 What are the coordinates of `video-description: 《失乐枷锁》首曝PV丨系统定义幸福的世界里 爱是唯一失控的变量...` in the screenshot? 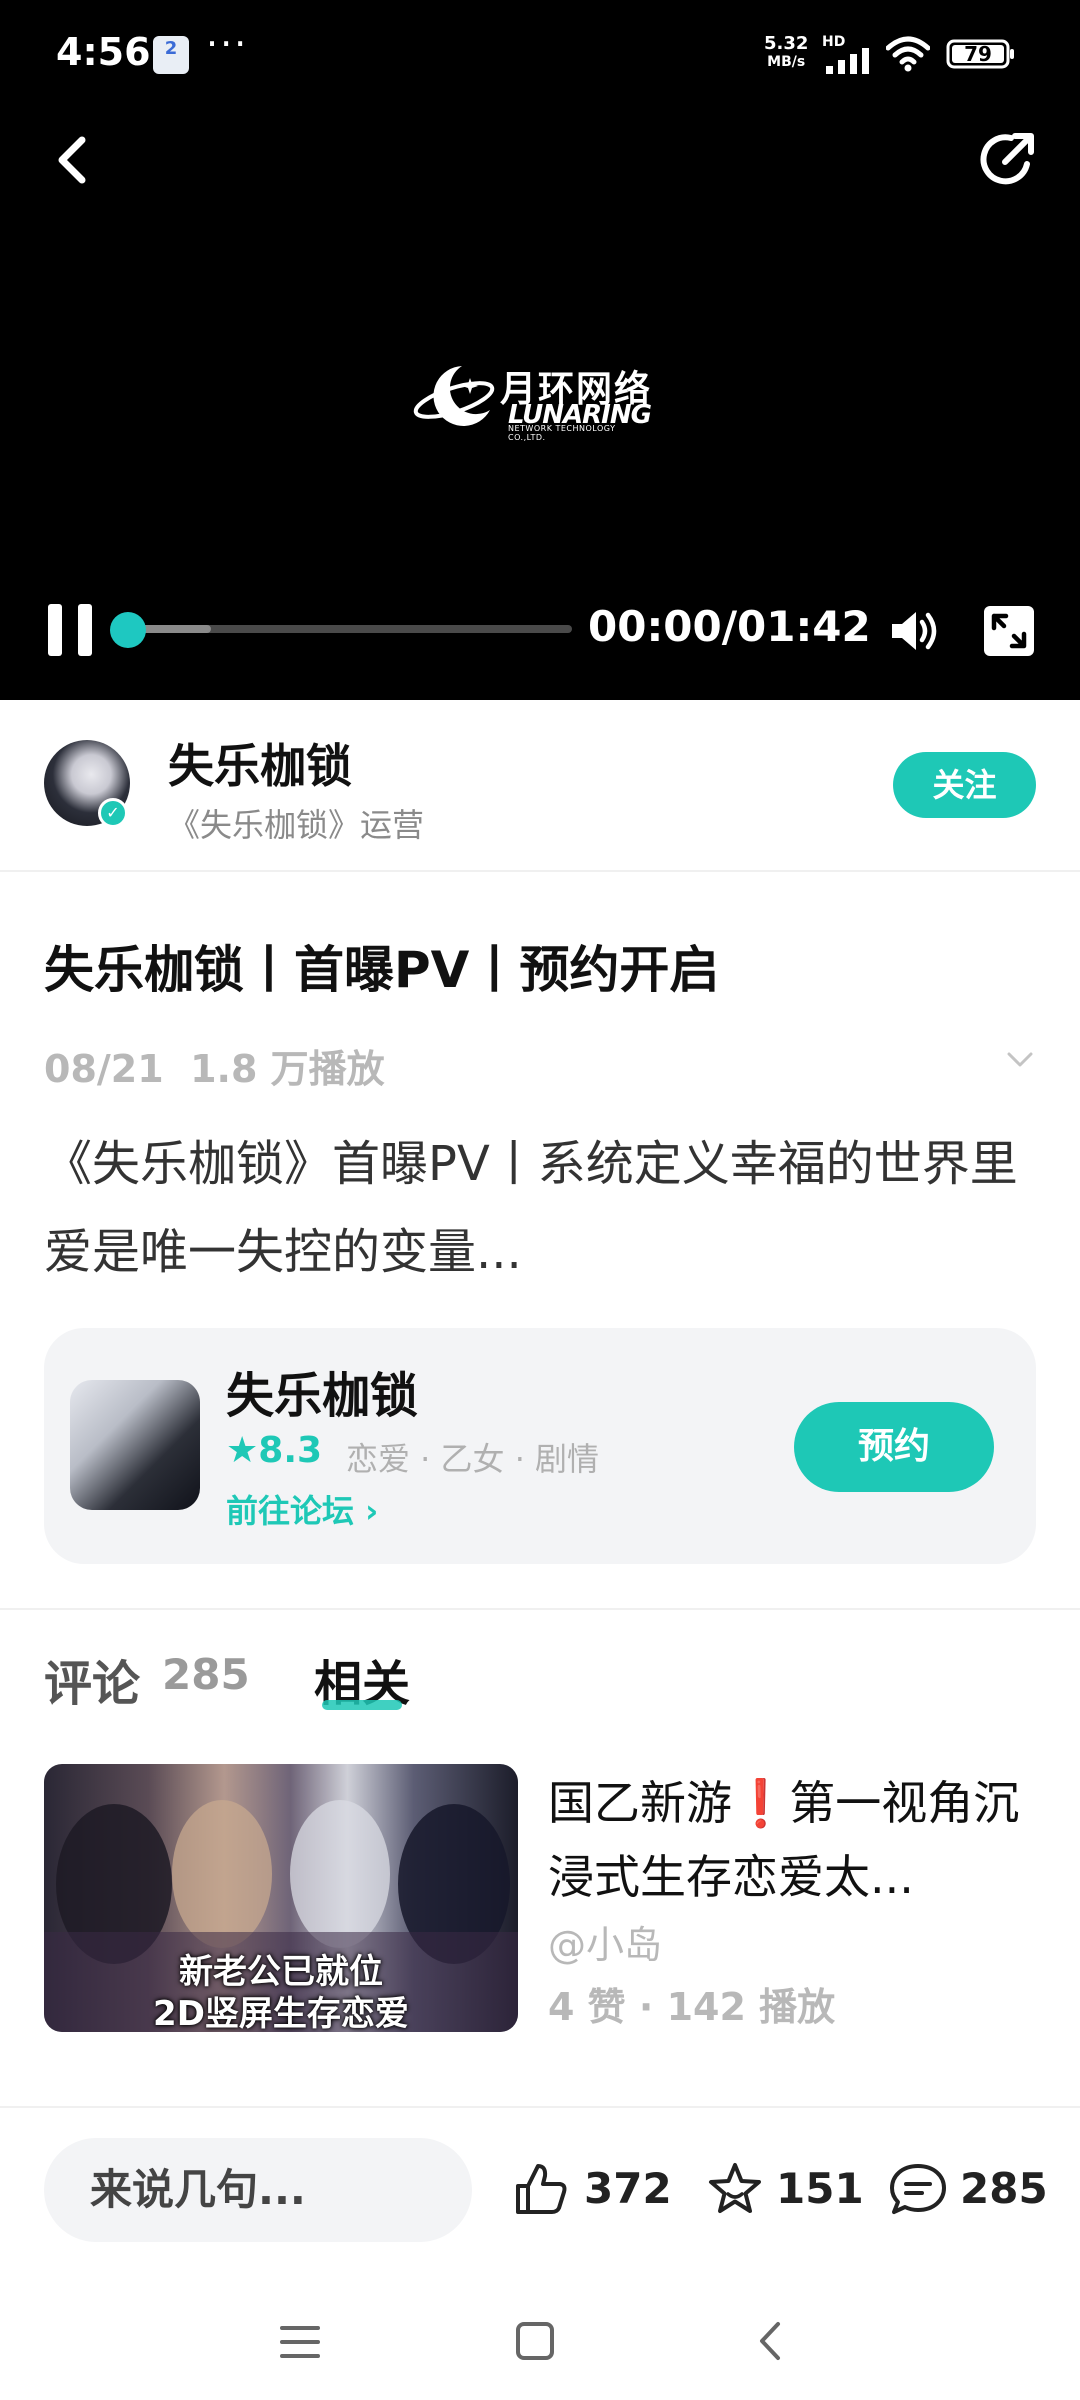 It's located at (531, 1208).